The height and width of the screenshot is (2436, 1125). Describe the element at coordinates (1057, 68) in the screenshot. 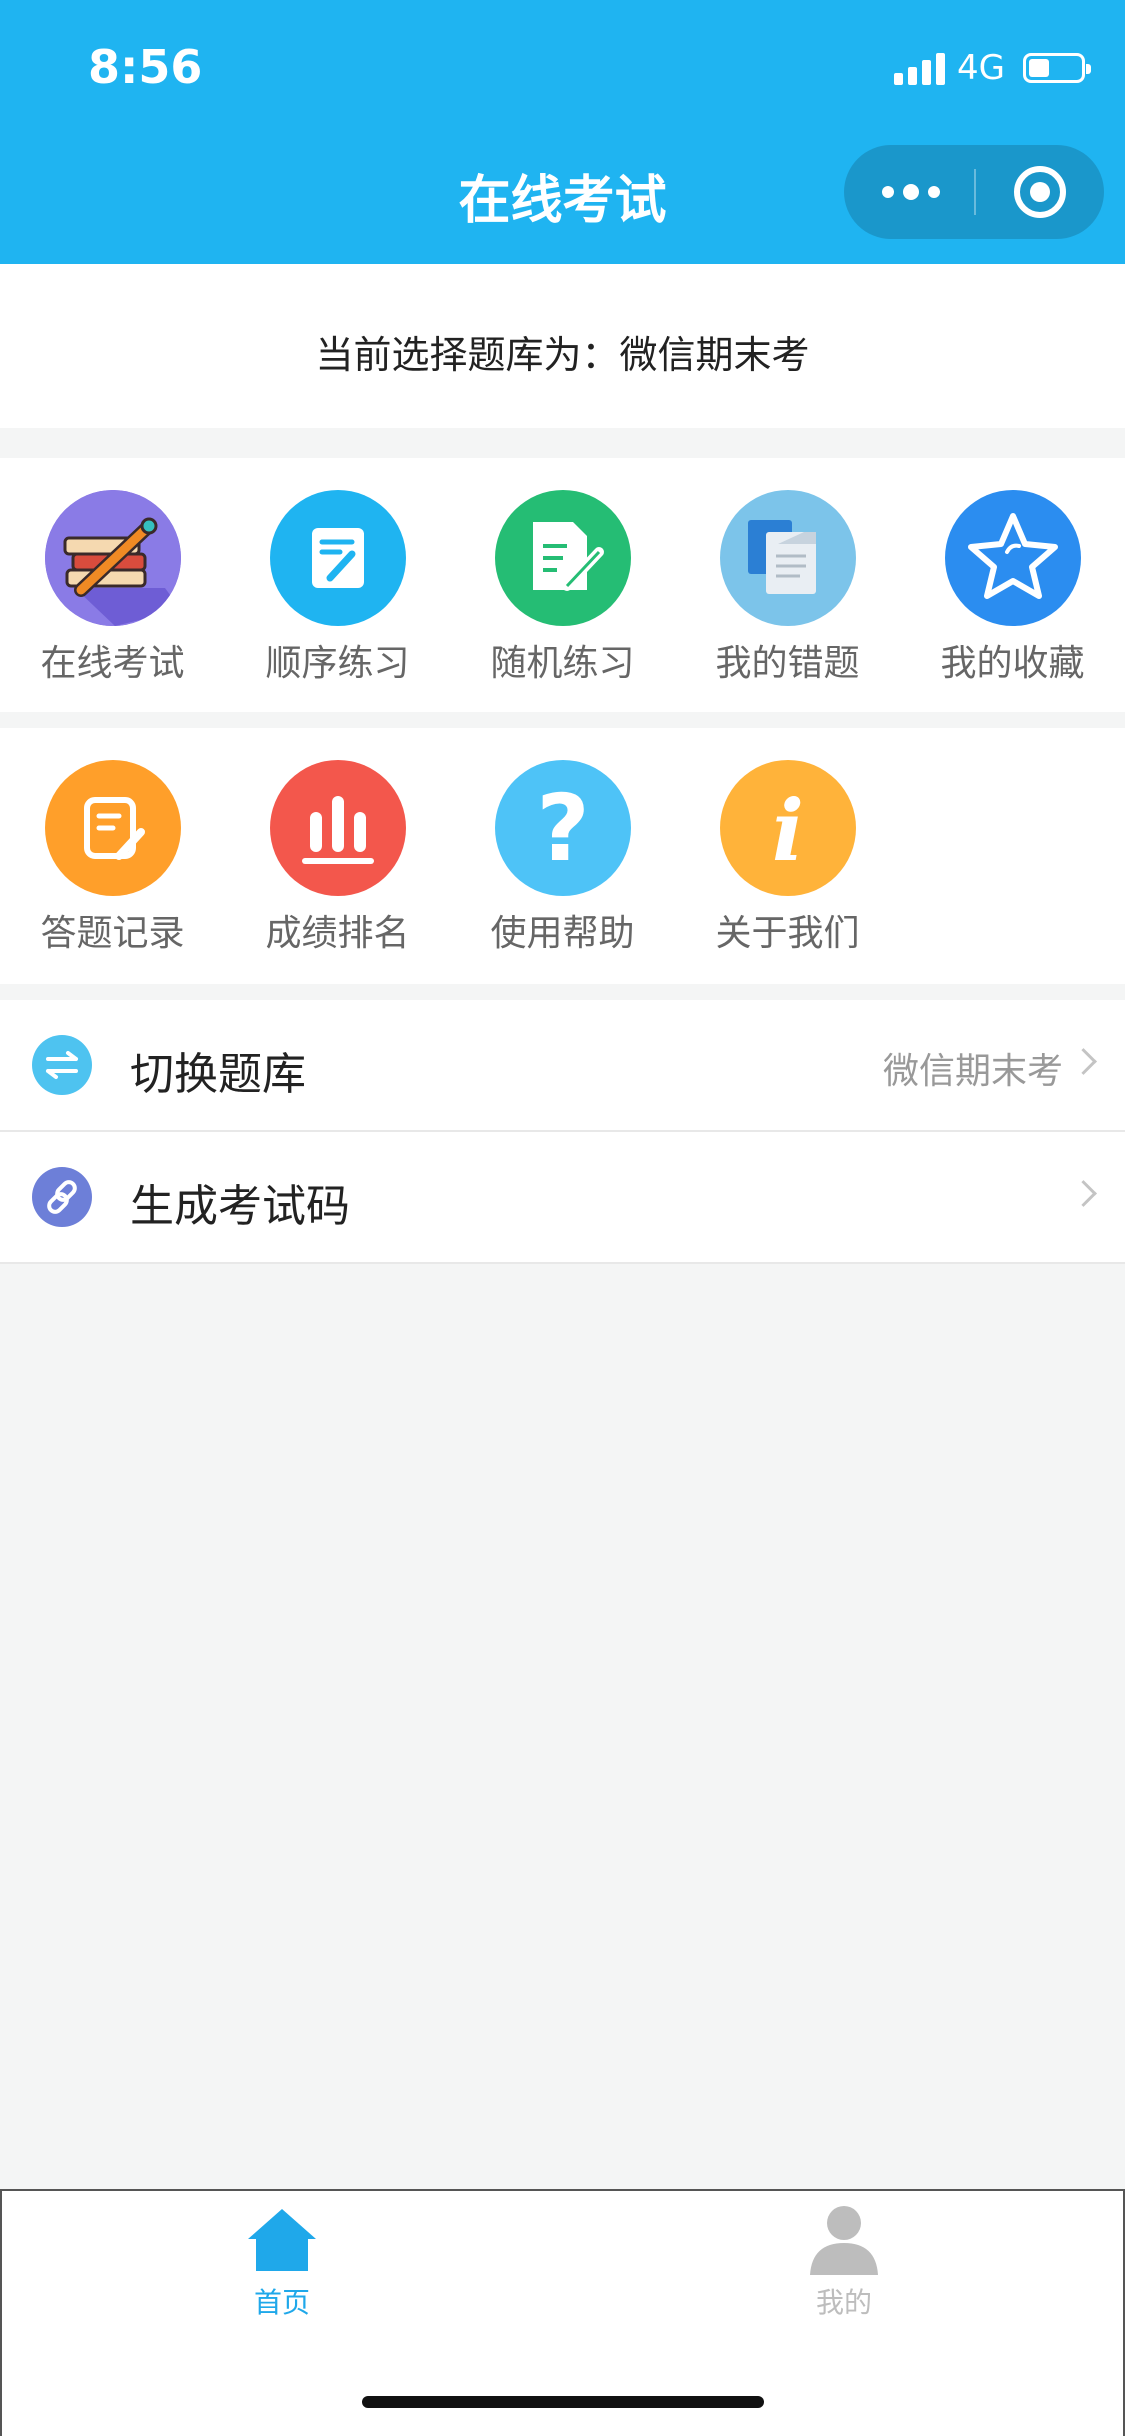

I see `battery-icon` at that location.